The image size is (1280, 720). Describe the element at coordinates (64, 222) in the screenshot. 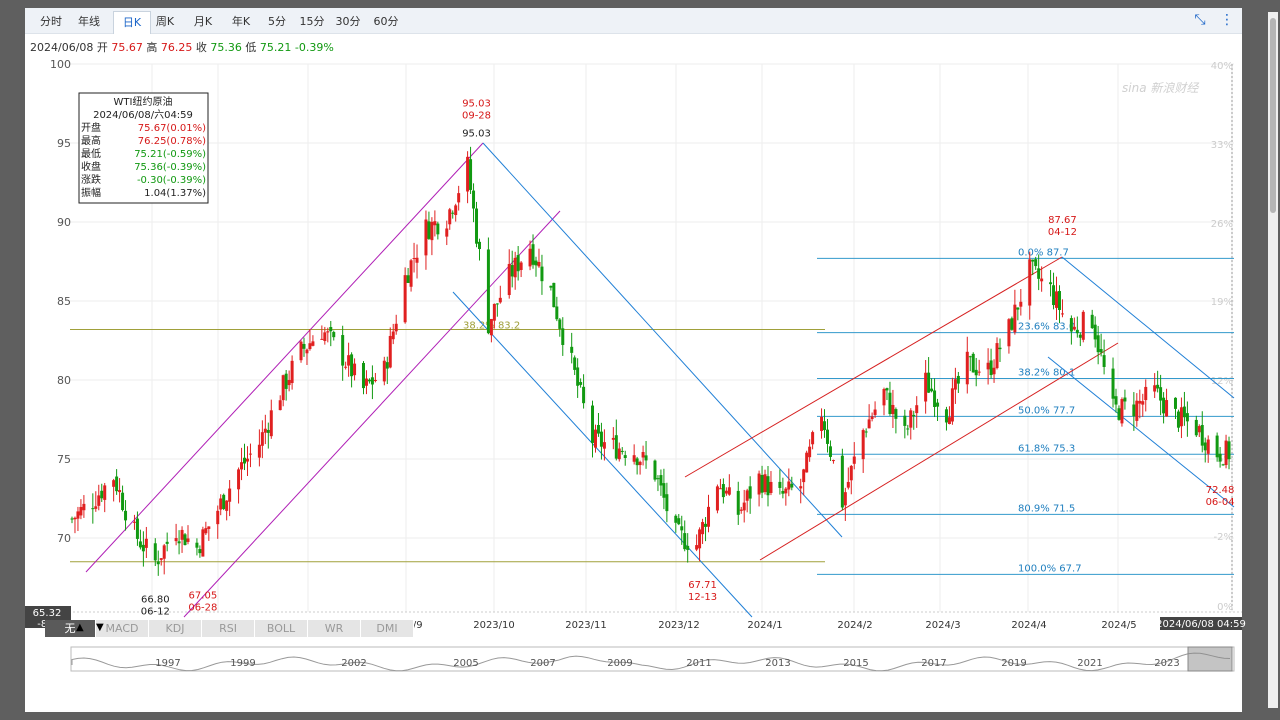

I see `y-tick-label-2: 90` at that location.